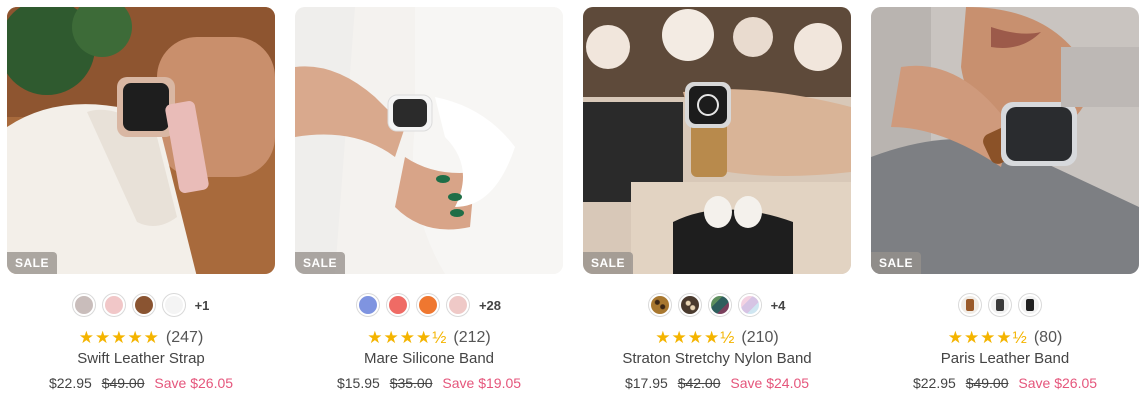 This screenshot has height=402, width=1145. Describe the element at coordinates (367, 305) in the screenshot. I see `swatch-periwinkle` at that location.